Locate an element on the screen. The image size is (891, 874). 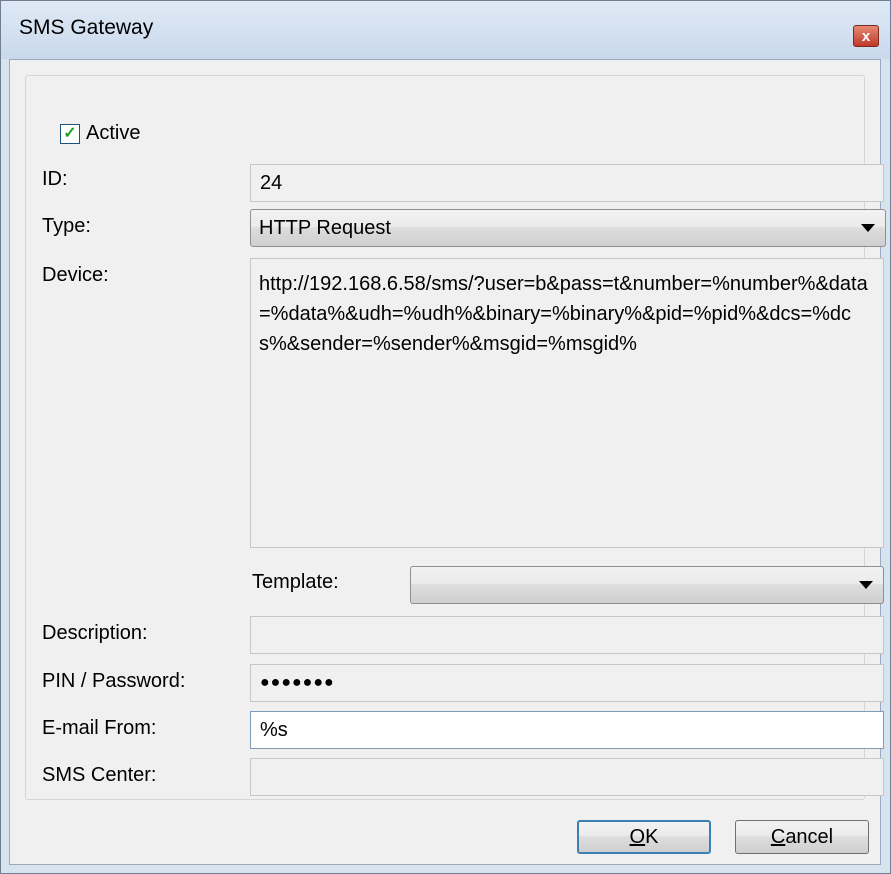
sms-center-field is located at coordinates (567, 777).